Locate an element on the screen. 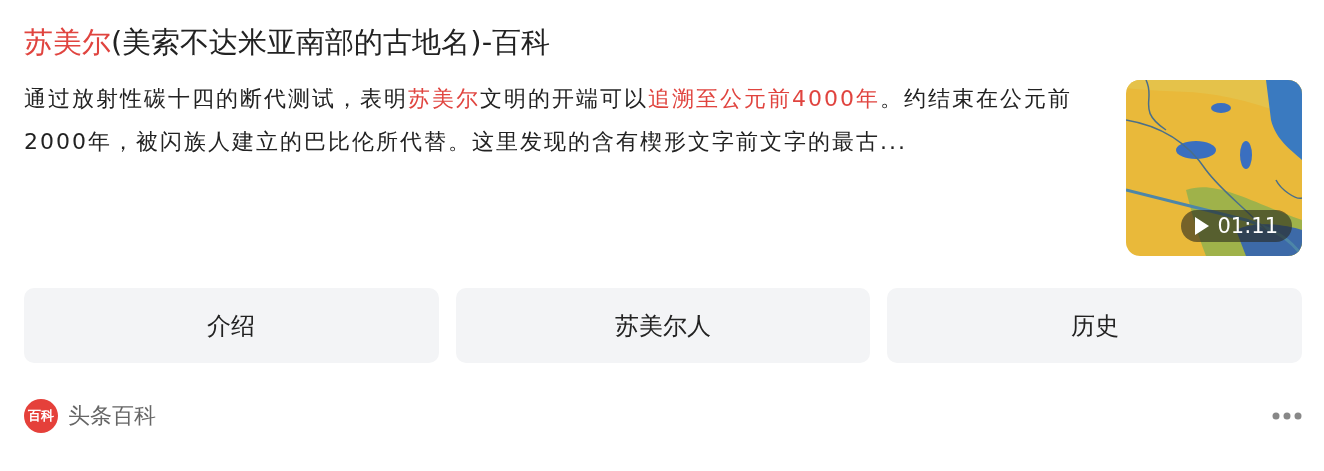 This screenshot has width=1324, height=471. topic-tab: 介绍 is located at coordinates (231, 325).